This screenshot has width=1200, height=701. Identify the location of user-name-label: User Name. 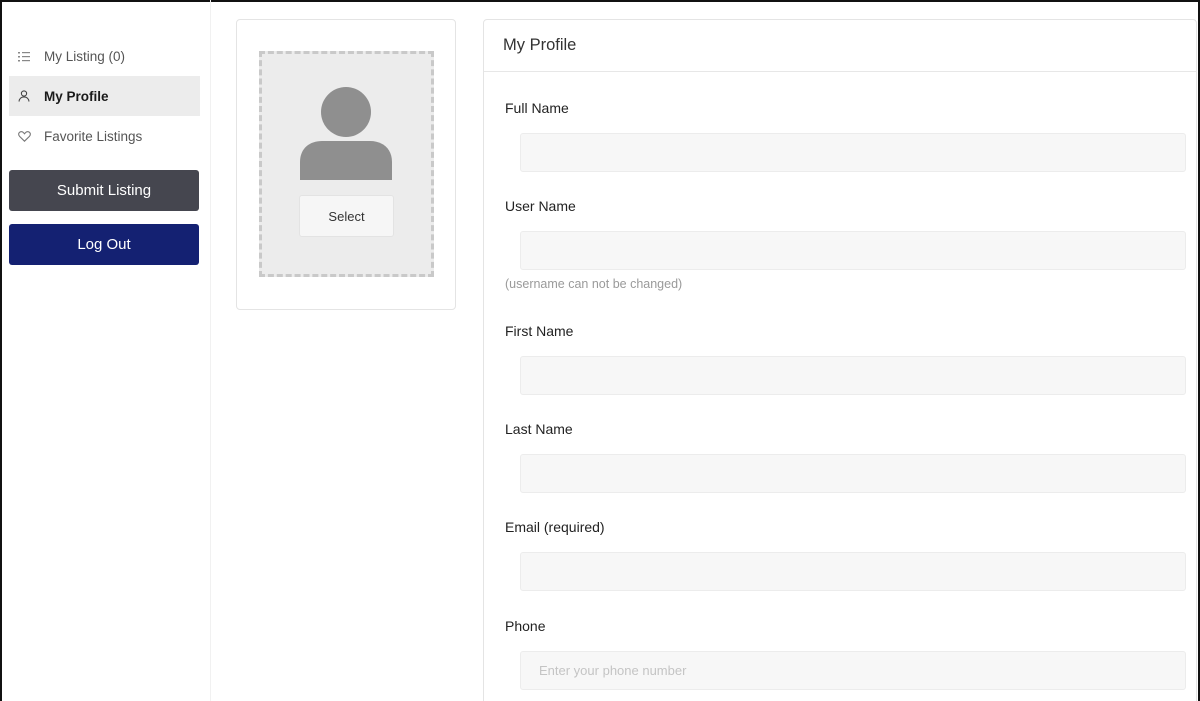
(540, 206).